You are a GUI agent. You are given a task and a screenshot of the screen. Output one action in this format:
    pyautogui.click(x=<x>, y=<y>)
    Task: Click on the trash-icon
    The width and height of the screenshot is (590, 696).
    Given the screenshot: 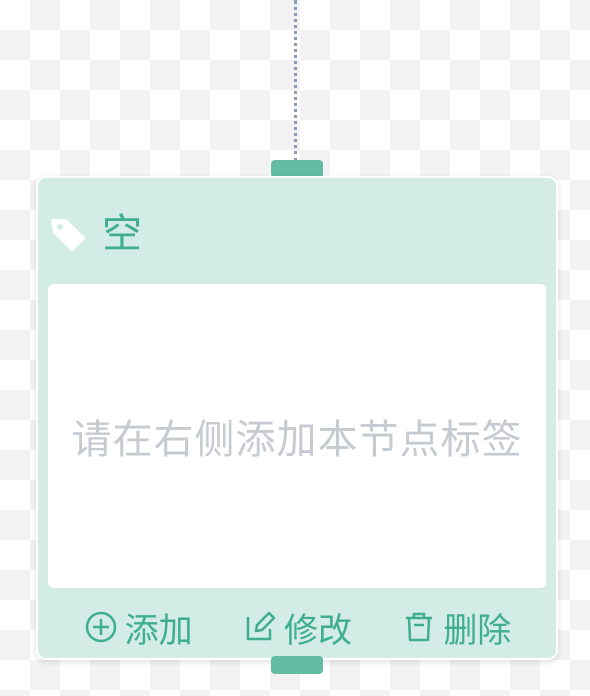 What is the action you would take?
    pyautogui.click(x=419, y=627)
    